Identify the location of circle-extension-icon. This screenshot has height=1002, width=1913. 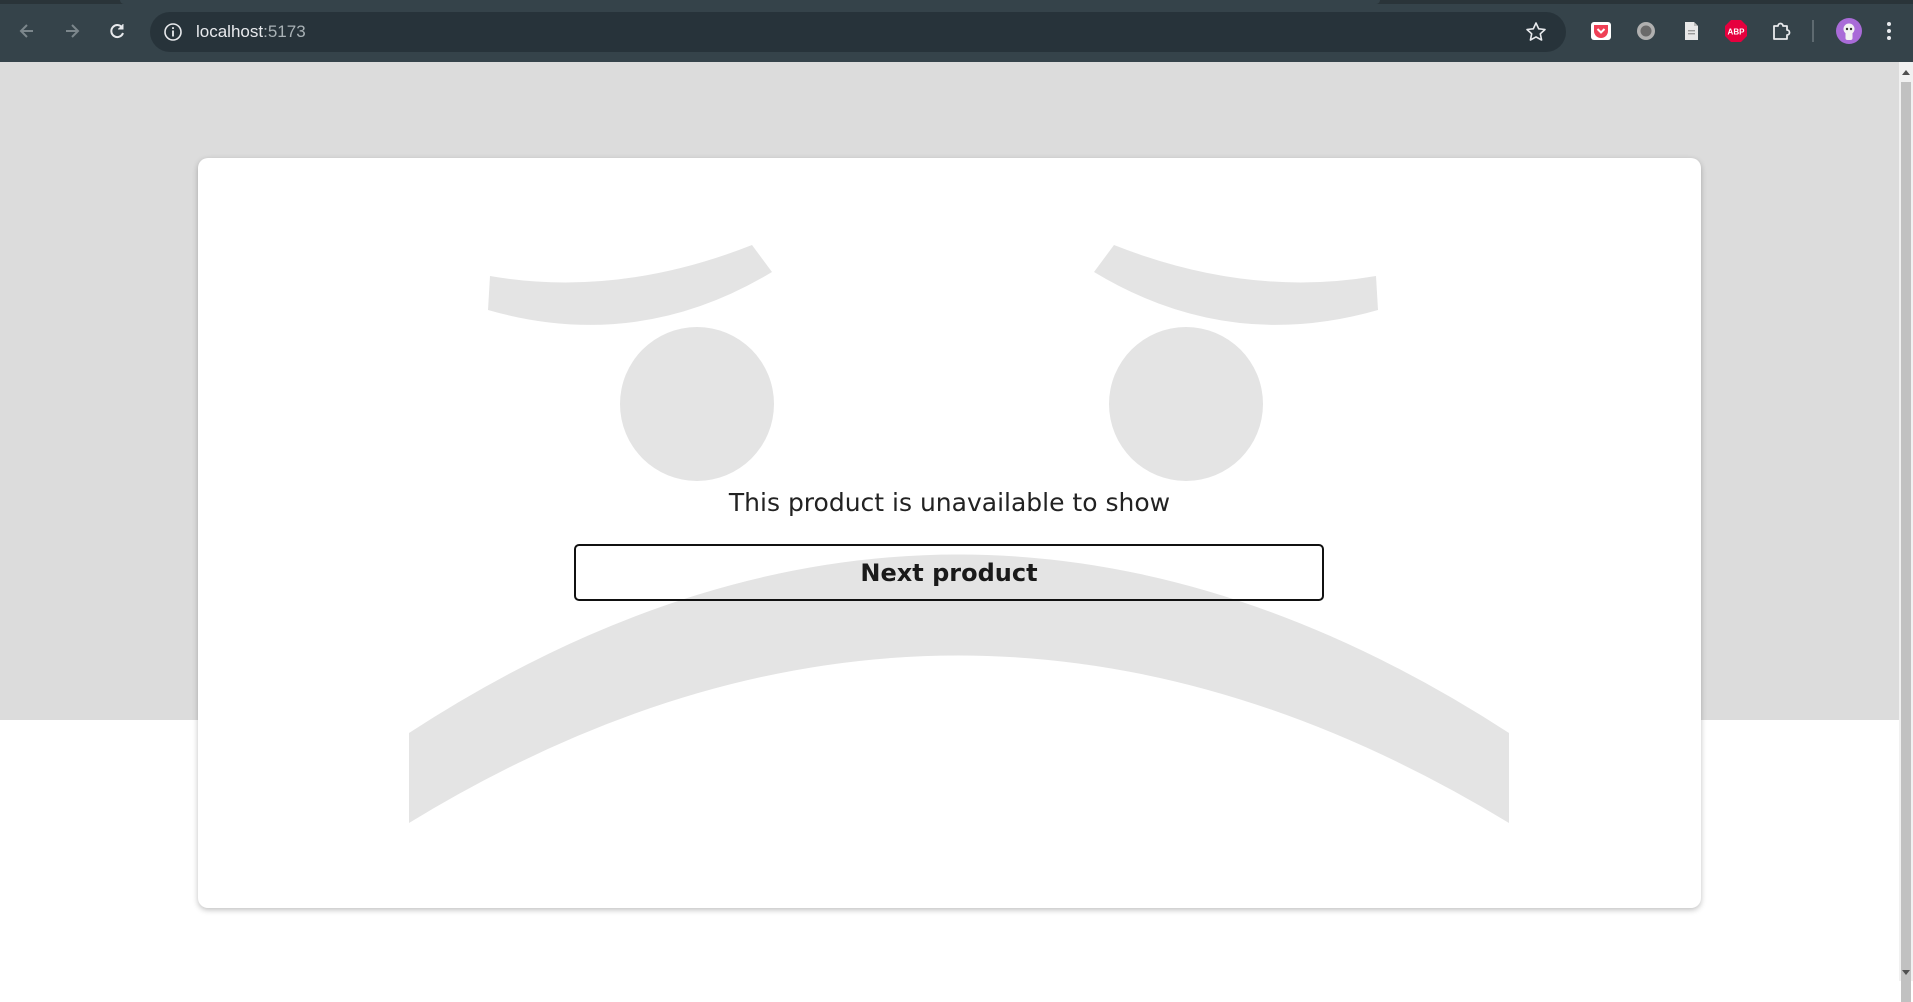
(1646, 31).